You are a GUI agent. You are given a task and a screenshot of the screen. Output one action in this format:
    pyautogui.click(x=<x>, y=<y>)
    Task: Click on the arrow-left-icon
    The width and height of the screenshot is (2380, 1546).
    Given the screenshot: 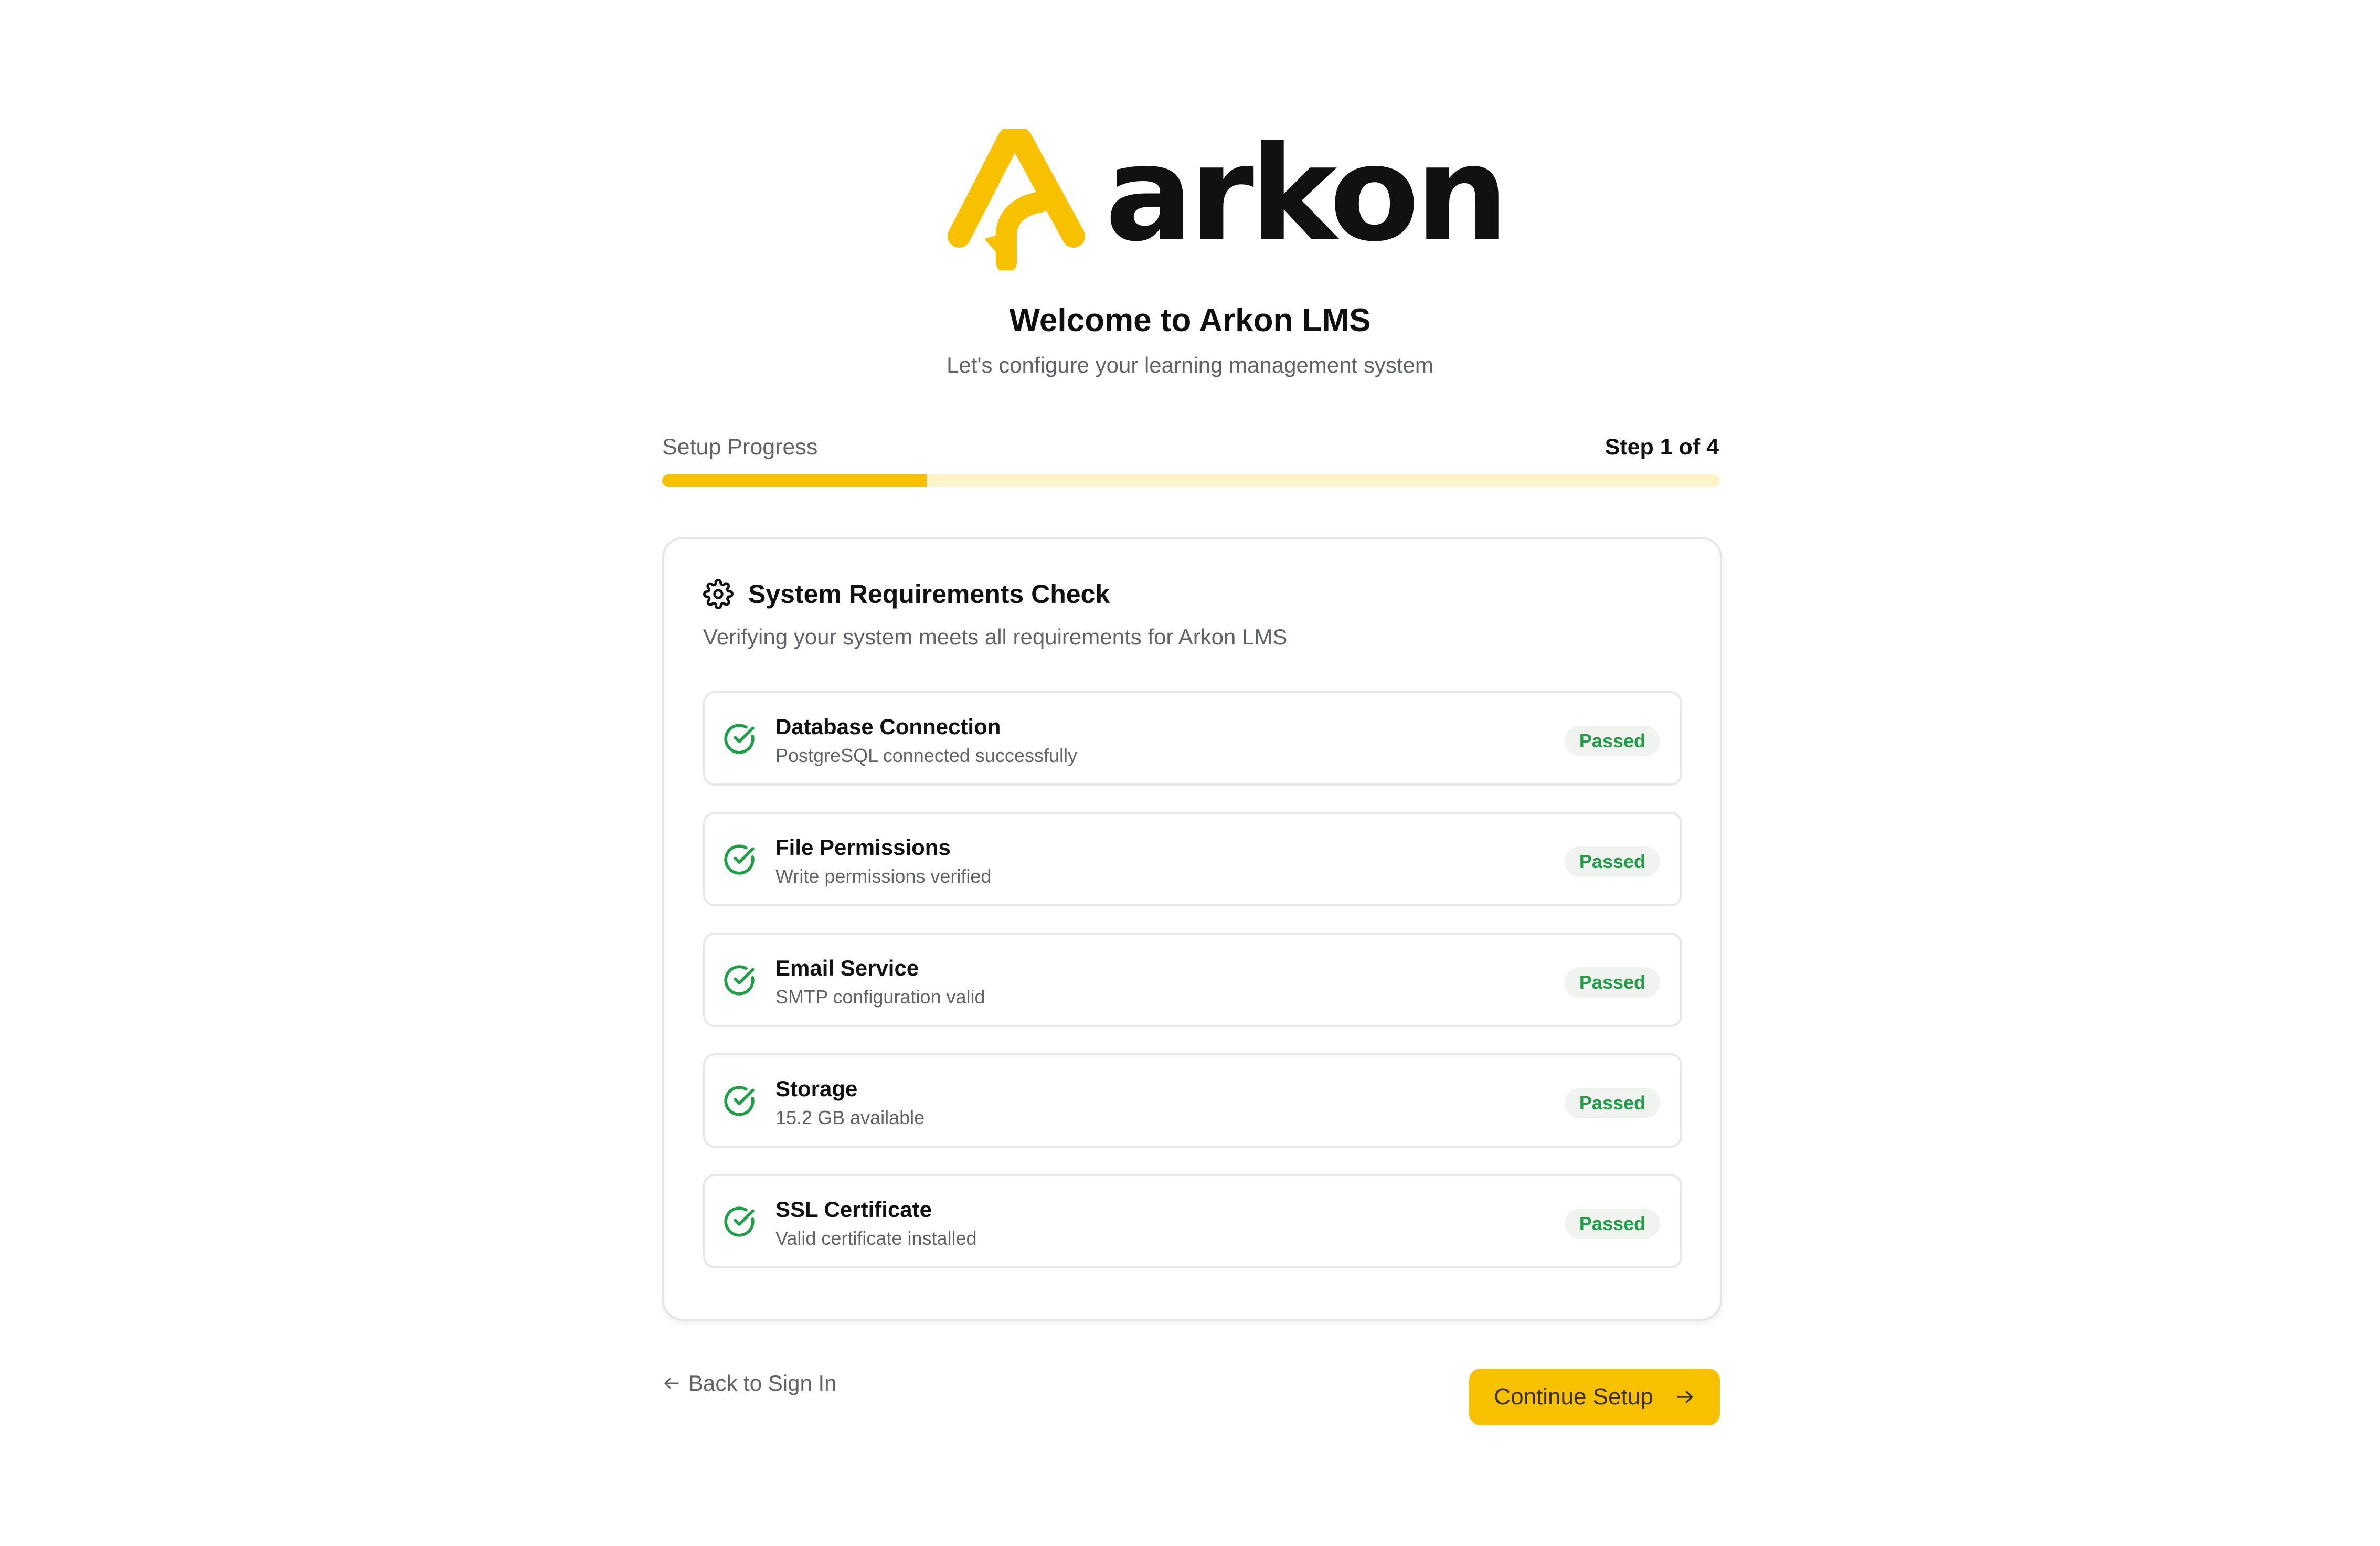 What is the action you would take?
    pyautogui.click(x=671, y=1383)
    